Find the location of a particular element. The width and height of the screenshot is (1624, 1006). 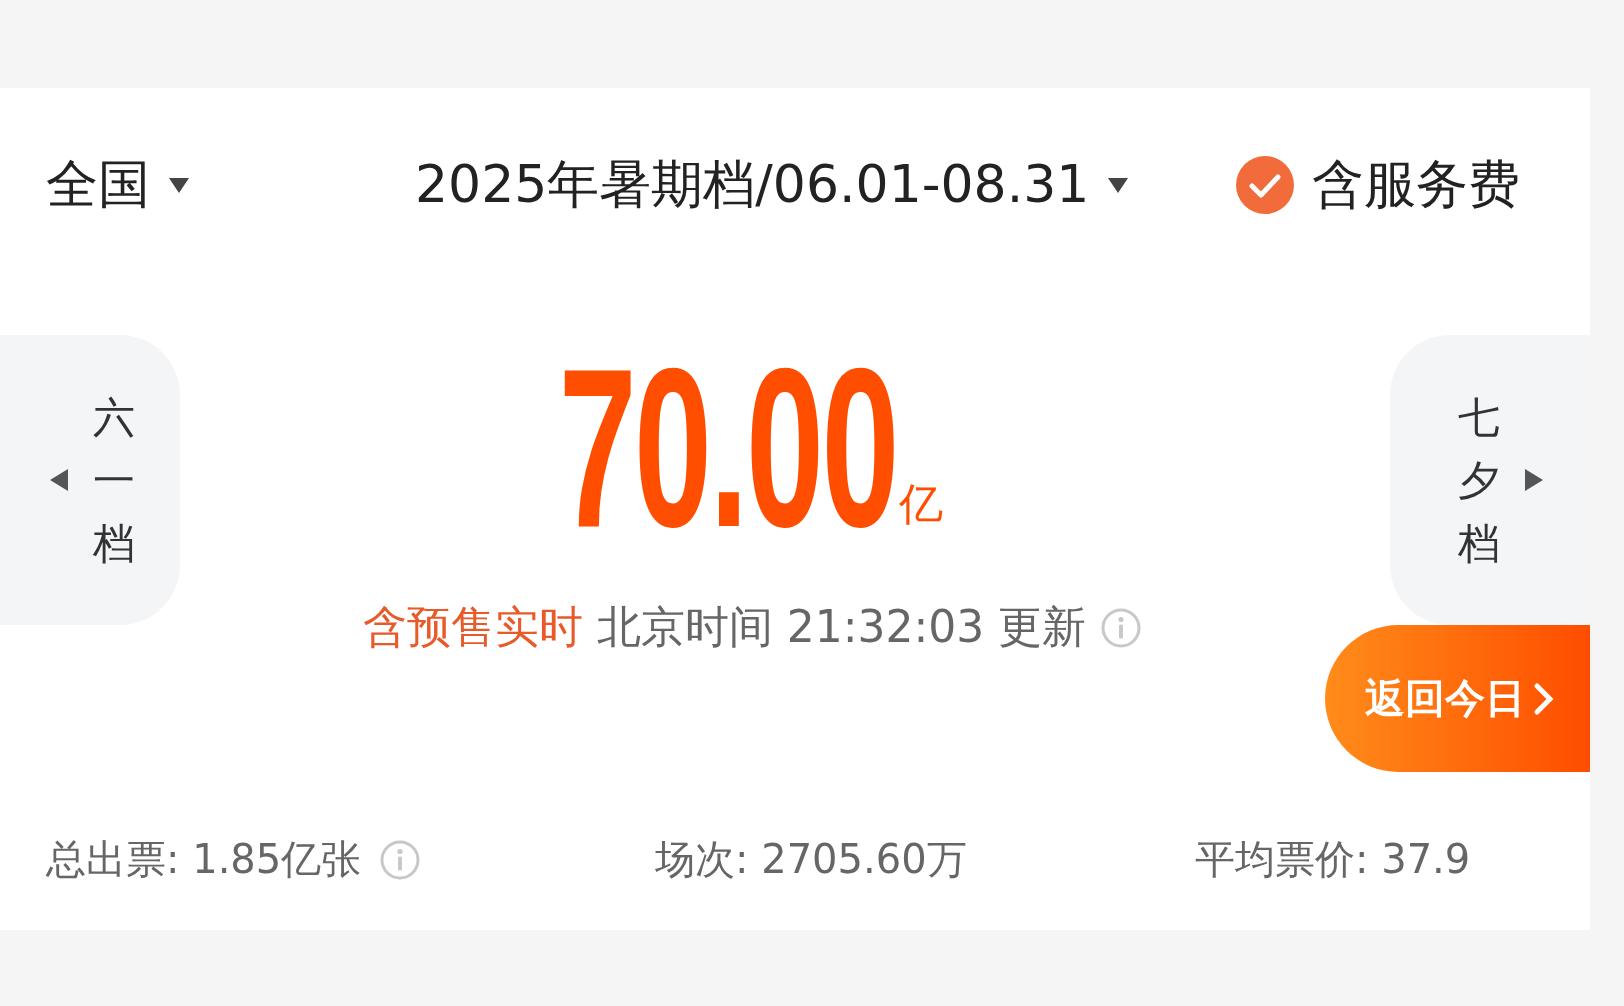

stat-text: 场次: 2705.60万 is located at coordinates (811, 859).